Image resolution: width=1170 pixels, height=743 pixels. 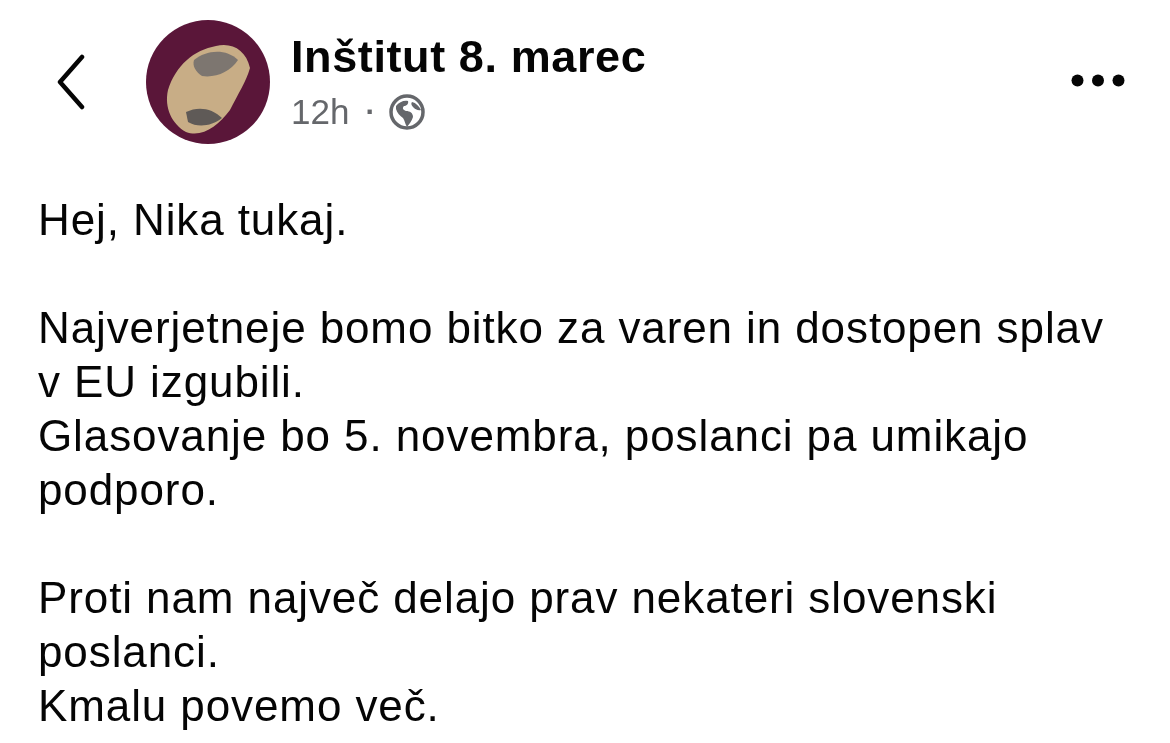 What do you see at coordinates (239, 706) in the screenshot?
I see `post-text: Kmalu povemo več.` at bounding box center [239, 706].